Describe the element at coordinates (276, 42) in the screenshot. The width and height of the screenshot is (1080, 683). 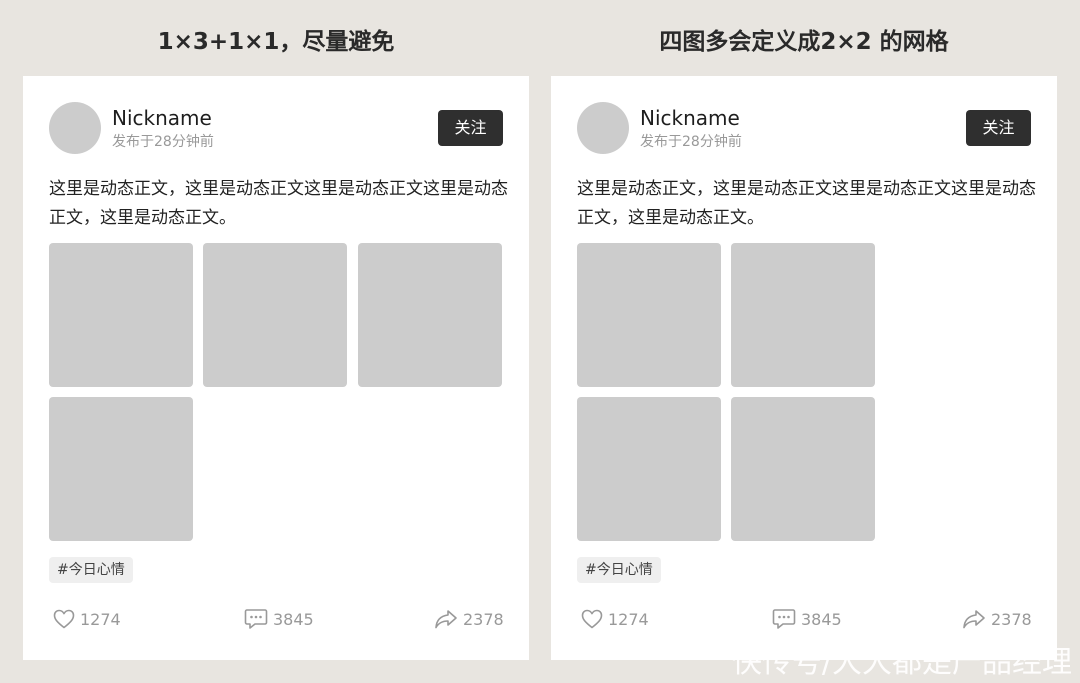
I see `column-title-left: 1×3+1×1，尽量避免` at that location.